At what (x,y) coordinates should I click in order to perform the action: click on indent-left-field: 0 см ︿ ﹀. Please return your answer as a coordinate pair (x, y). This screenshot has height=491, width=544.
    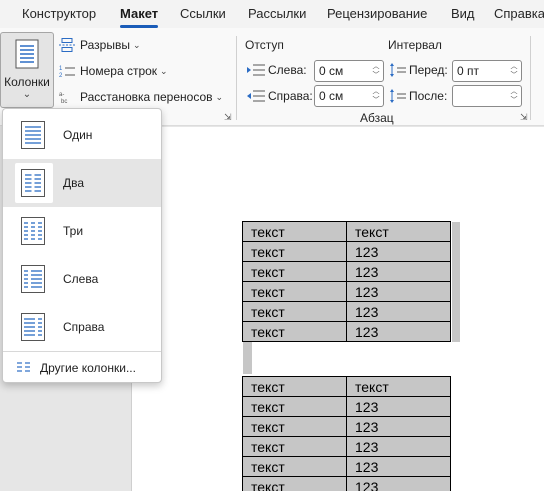
    Looking at the image, I should click on (349, 71).